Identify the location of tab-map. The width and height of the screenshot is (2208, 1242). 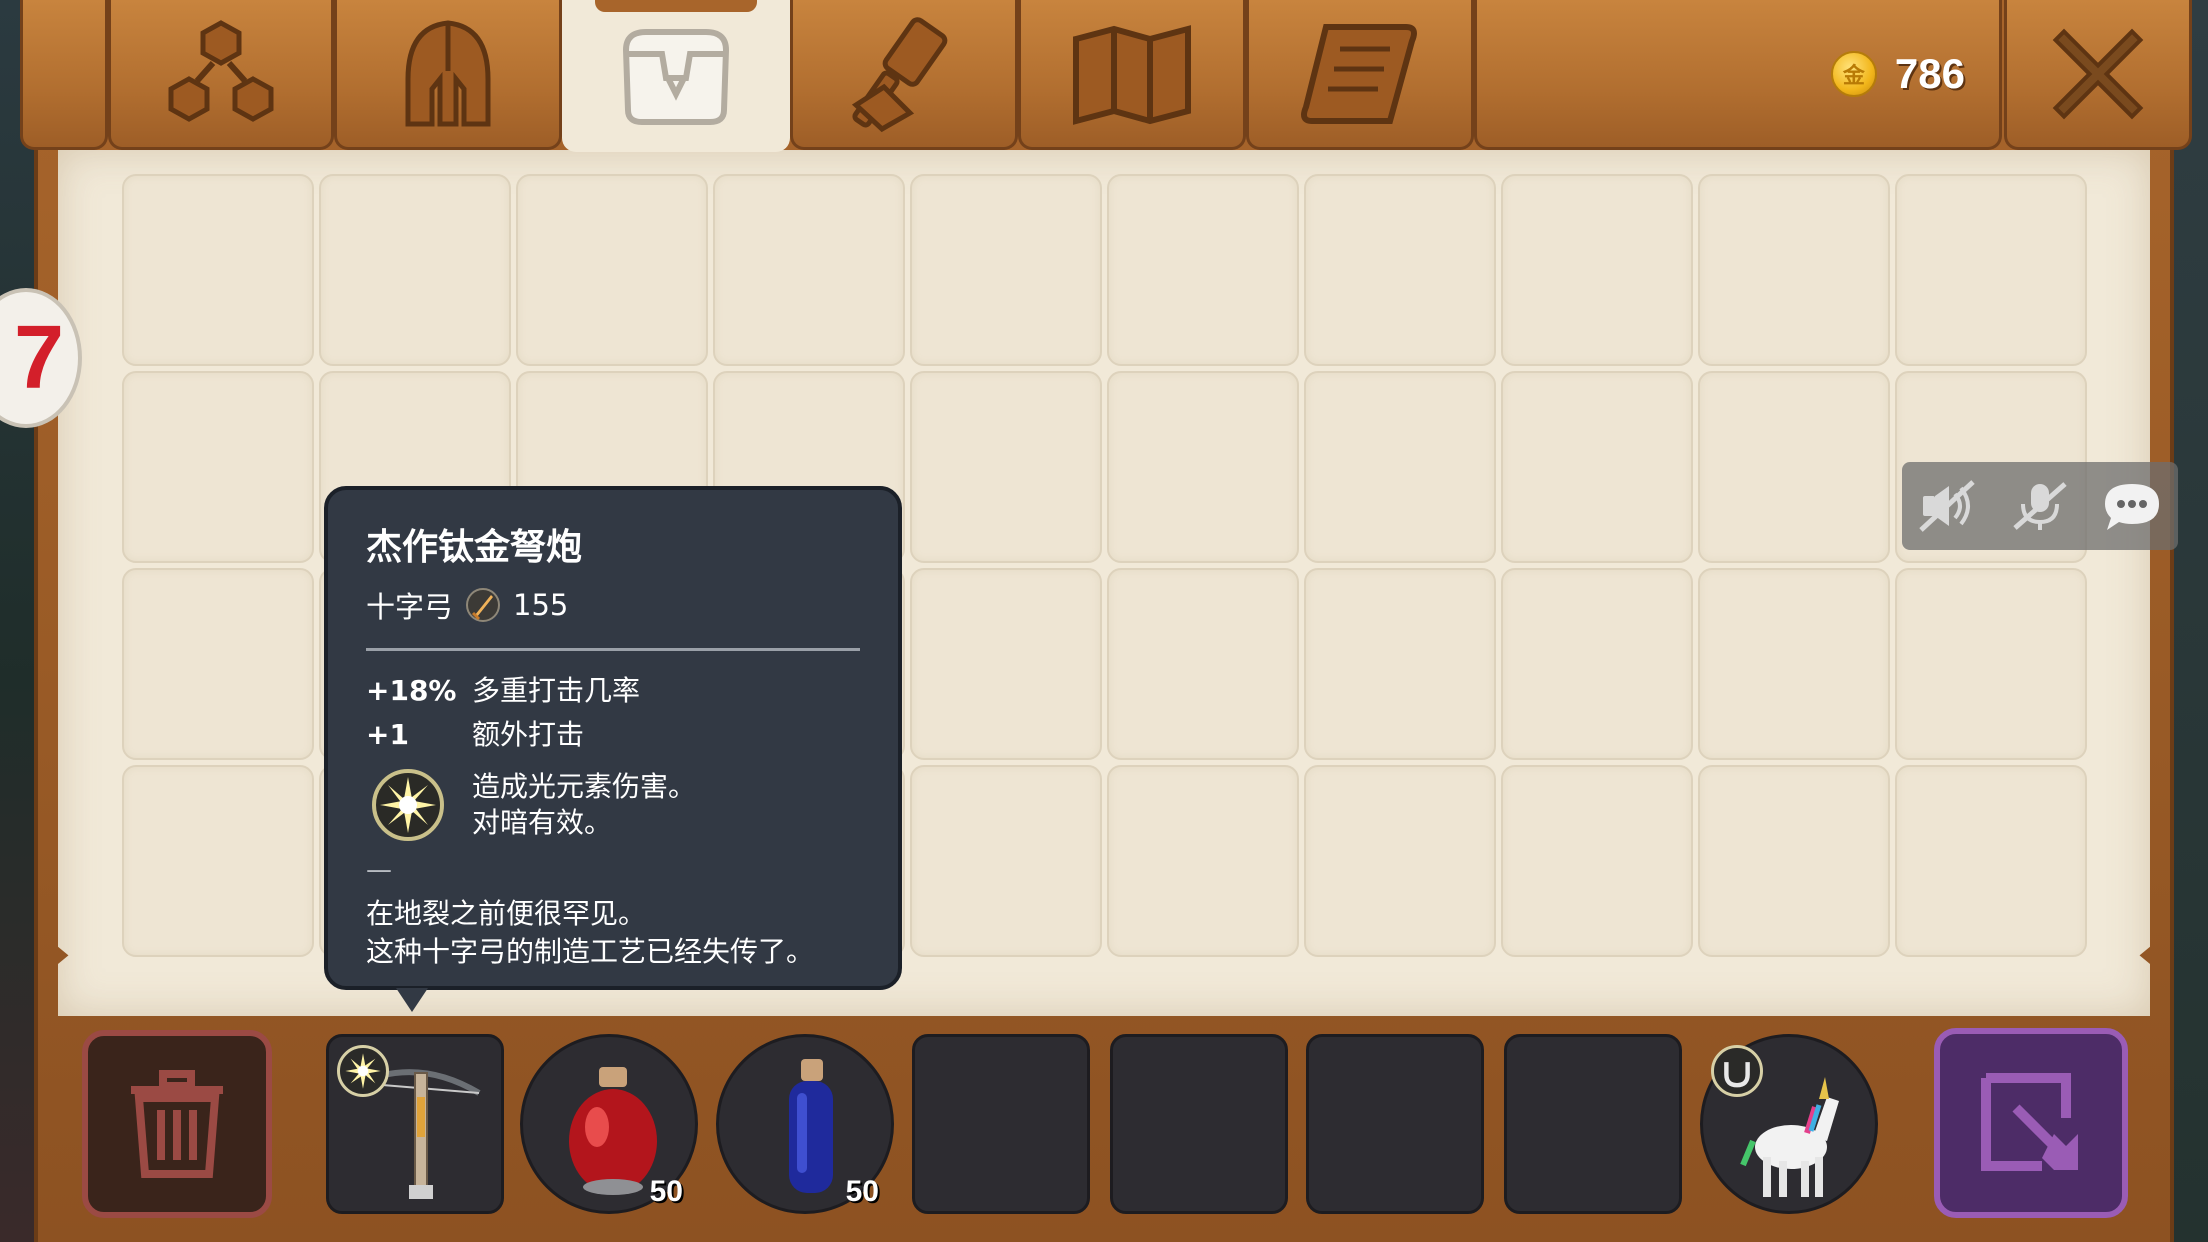
(1132, 75).